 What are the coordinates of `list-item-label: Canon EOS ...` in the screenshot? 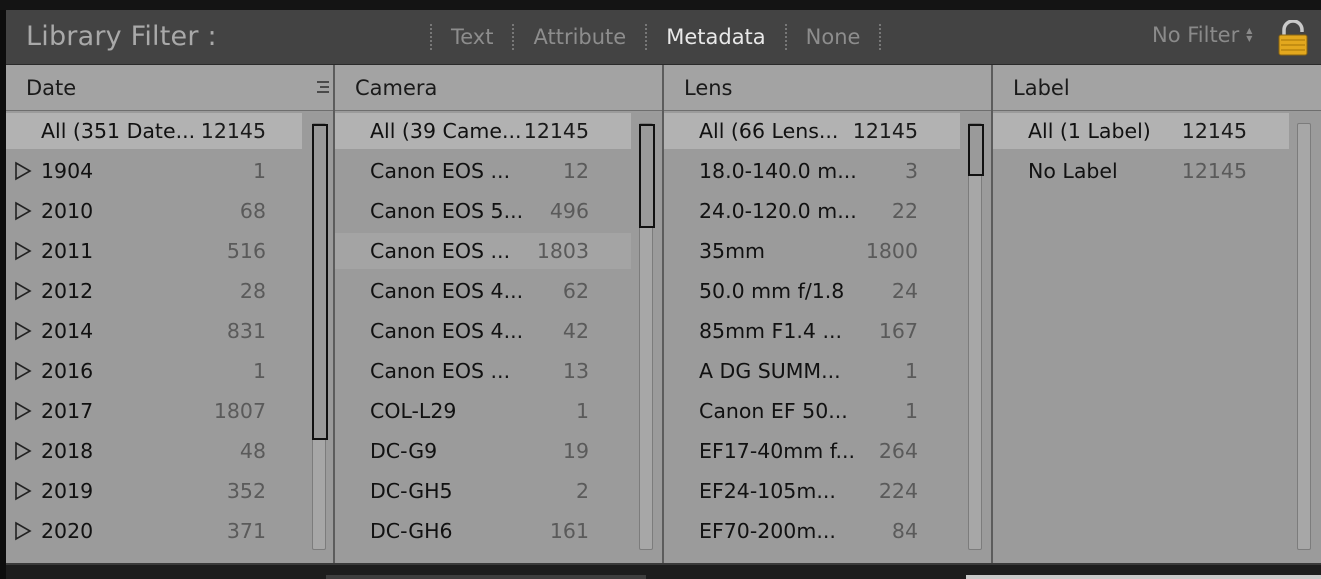 It's located at (440, 251).